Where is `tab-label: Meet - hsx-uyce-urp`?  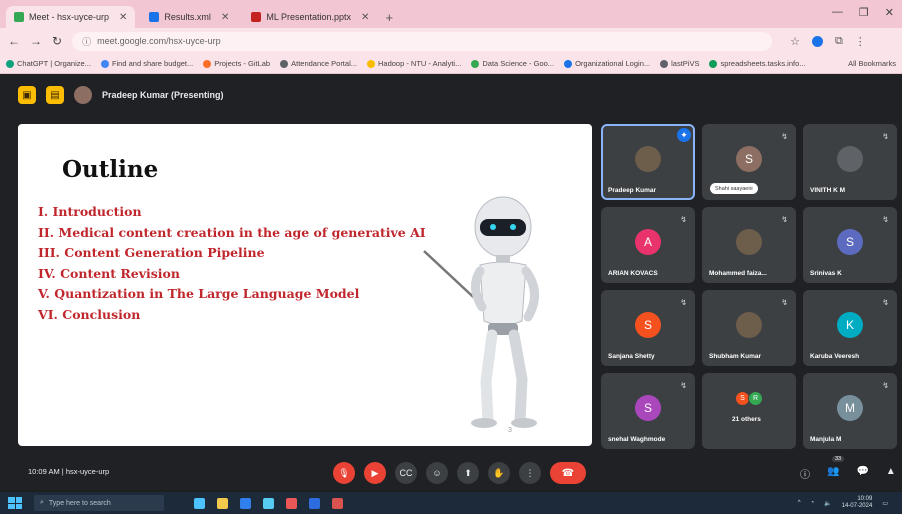 tab-label: Meet - hsx-uyce-urp is located at coordinates (69, 17).